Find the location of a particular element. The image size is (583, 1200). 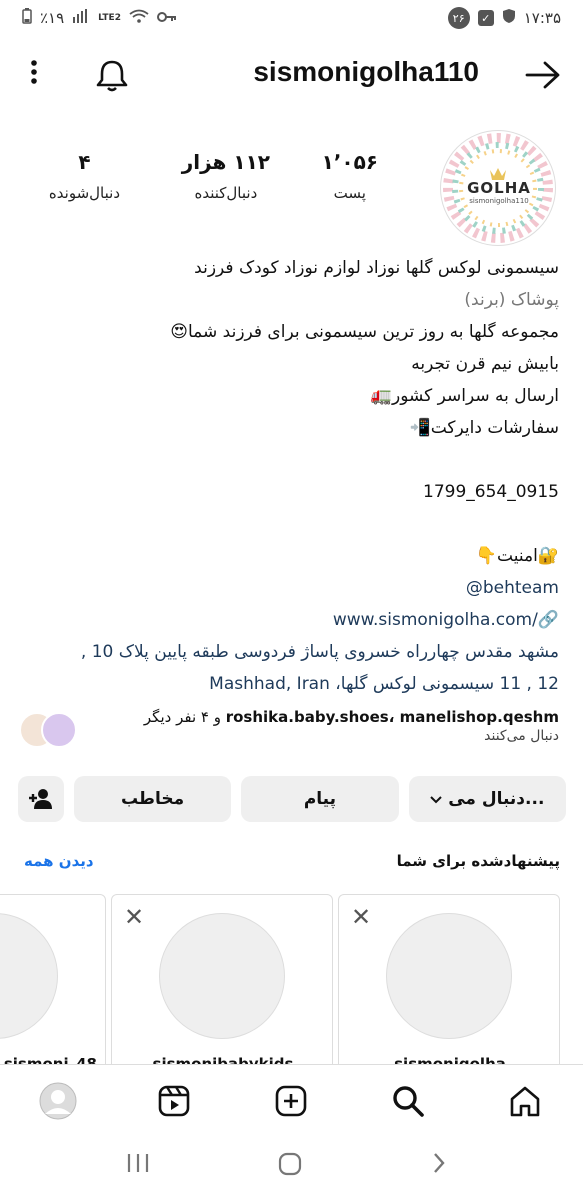

clock-time: ۱۷:۳۵ is located at coordinates (542, 18).